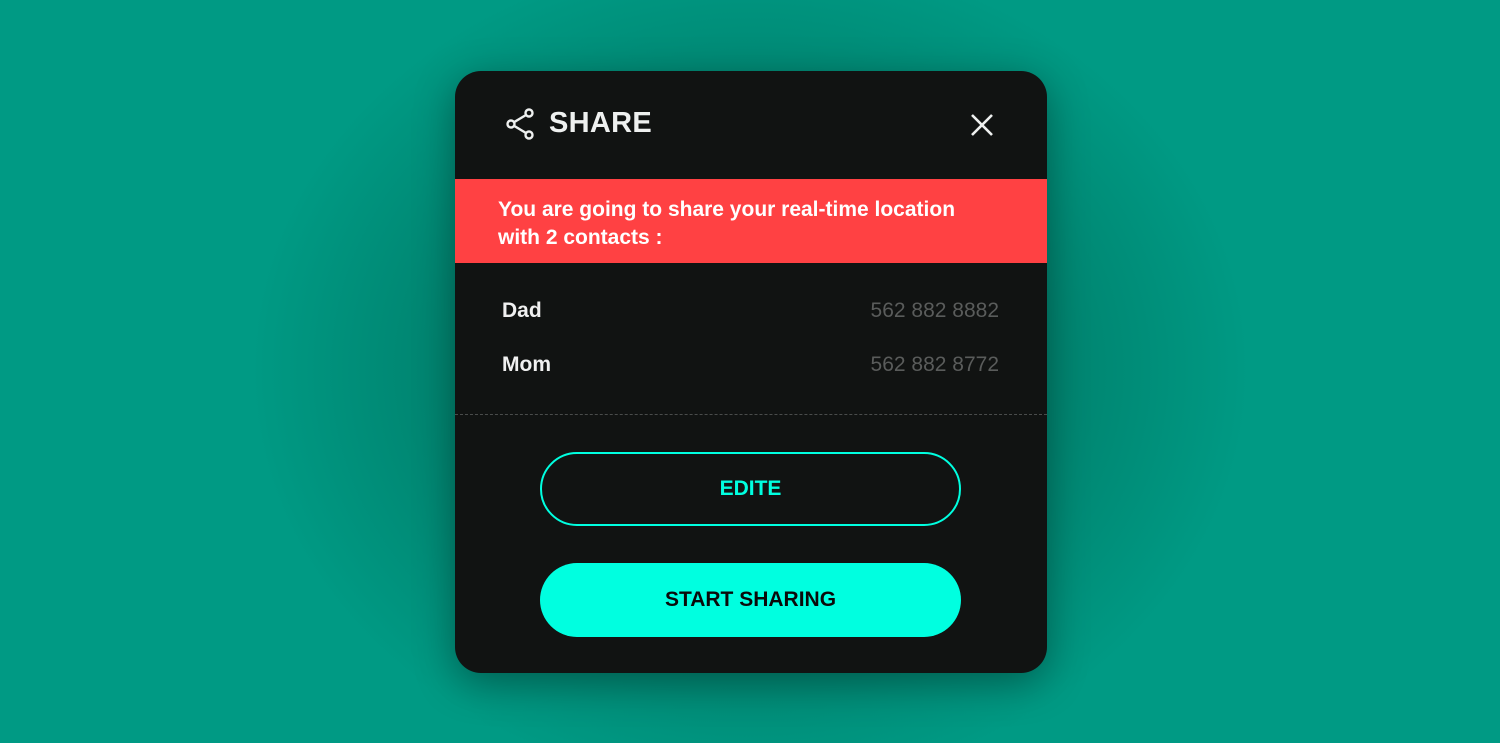  What do you see at coordinates (750, 600) in the screenshot?
I see `start-sharing-button: START SHARING` at bounding box center [750, 600].